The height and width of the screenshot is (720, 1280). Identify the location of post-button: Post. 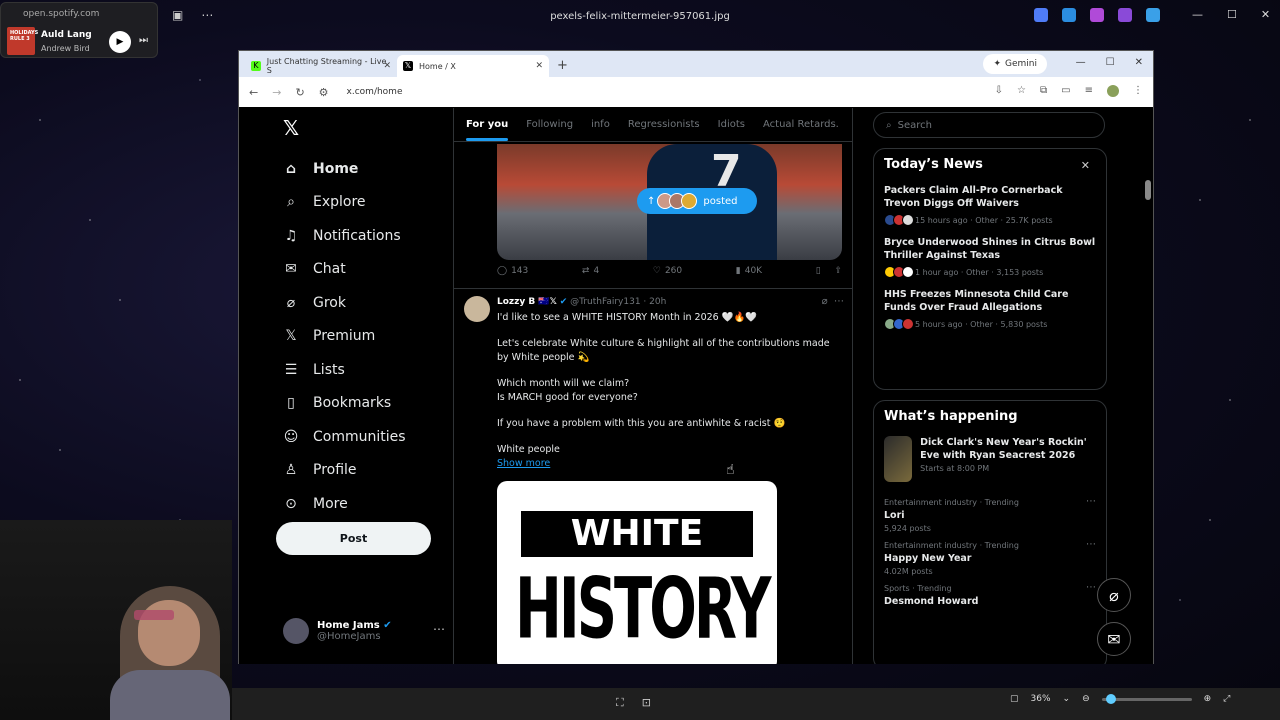
(353, 538).